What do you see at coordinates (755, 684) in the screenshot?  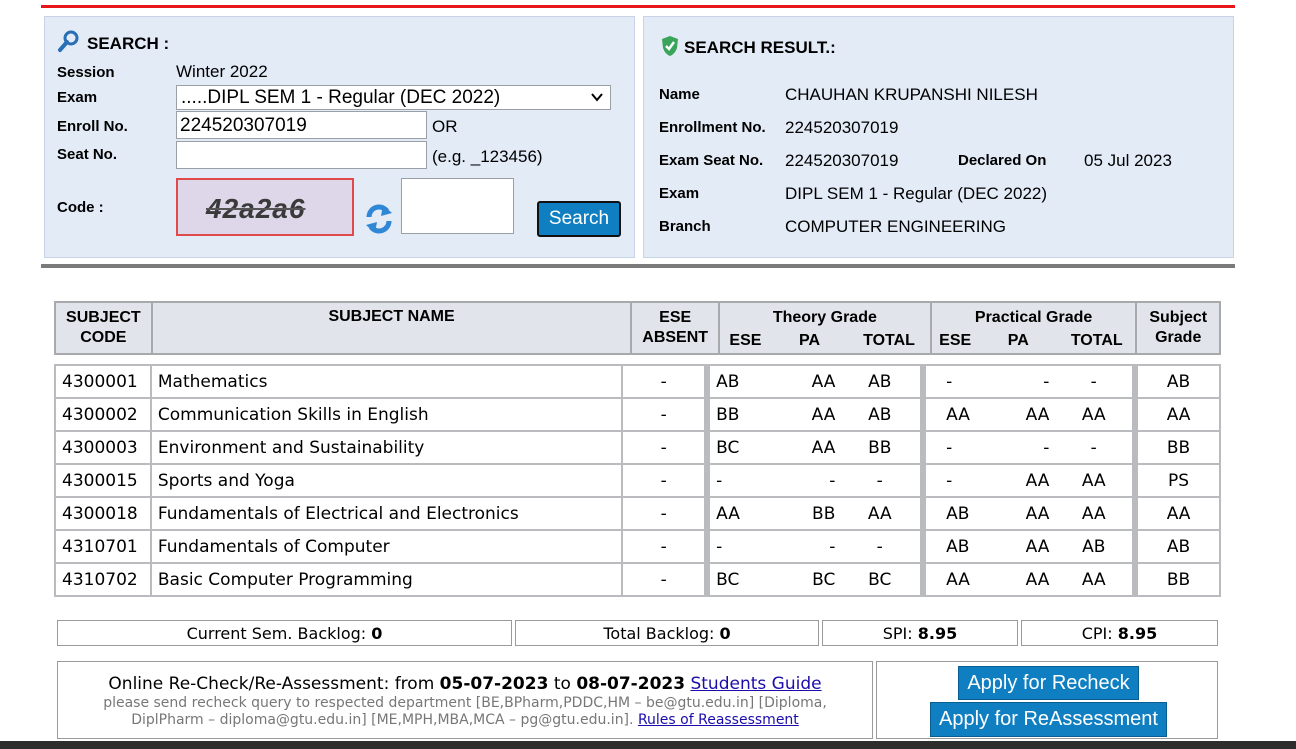 I see `students-guide-link: Students Guide` at bounding box center [755, 684].